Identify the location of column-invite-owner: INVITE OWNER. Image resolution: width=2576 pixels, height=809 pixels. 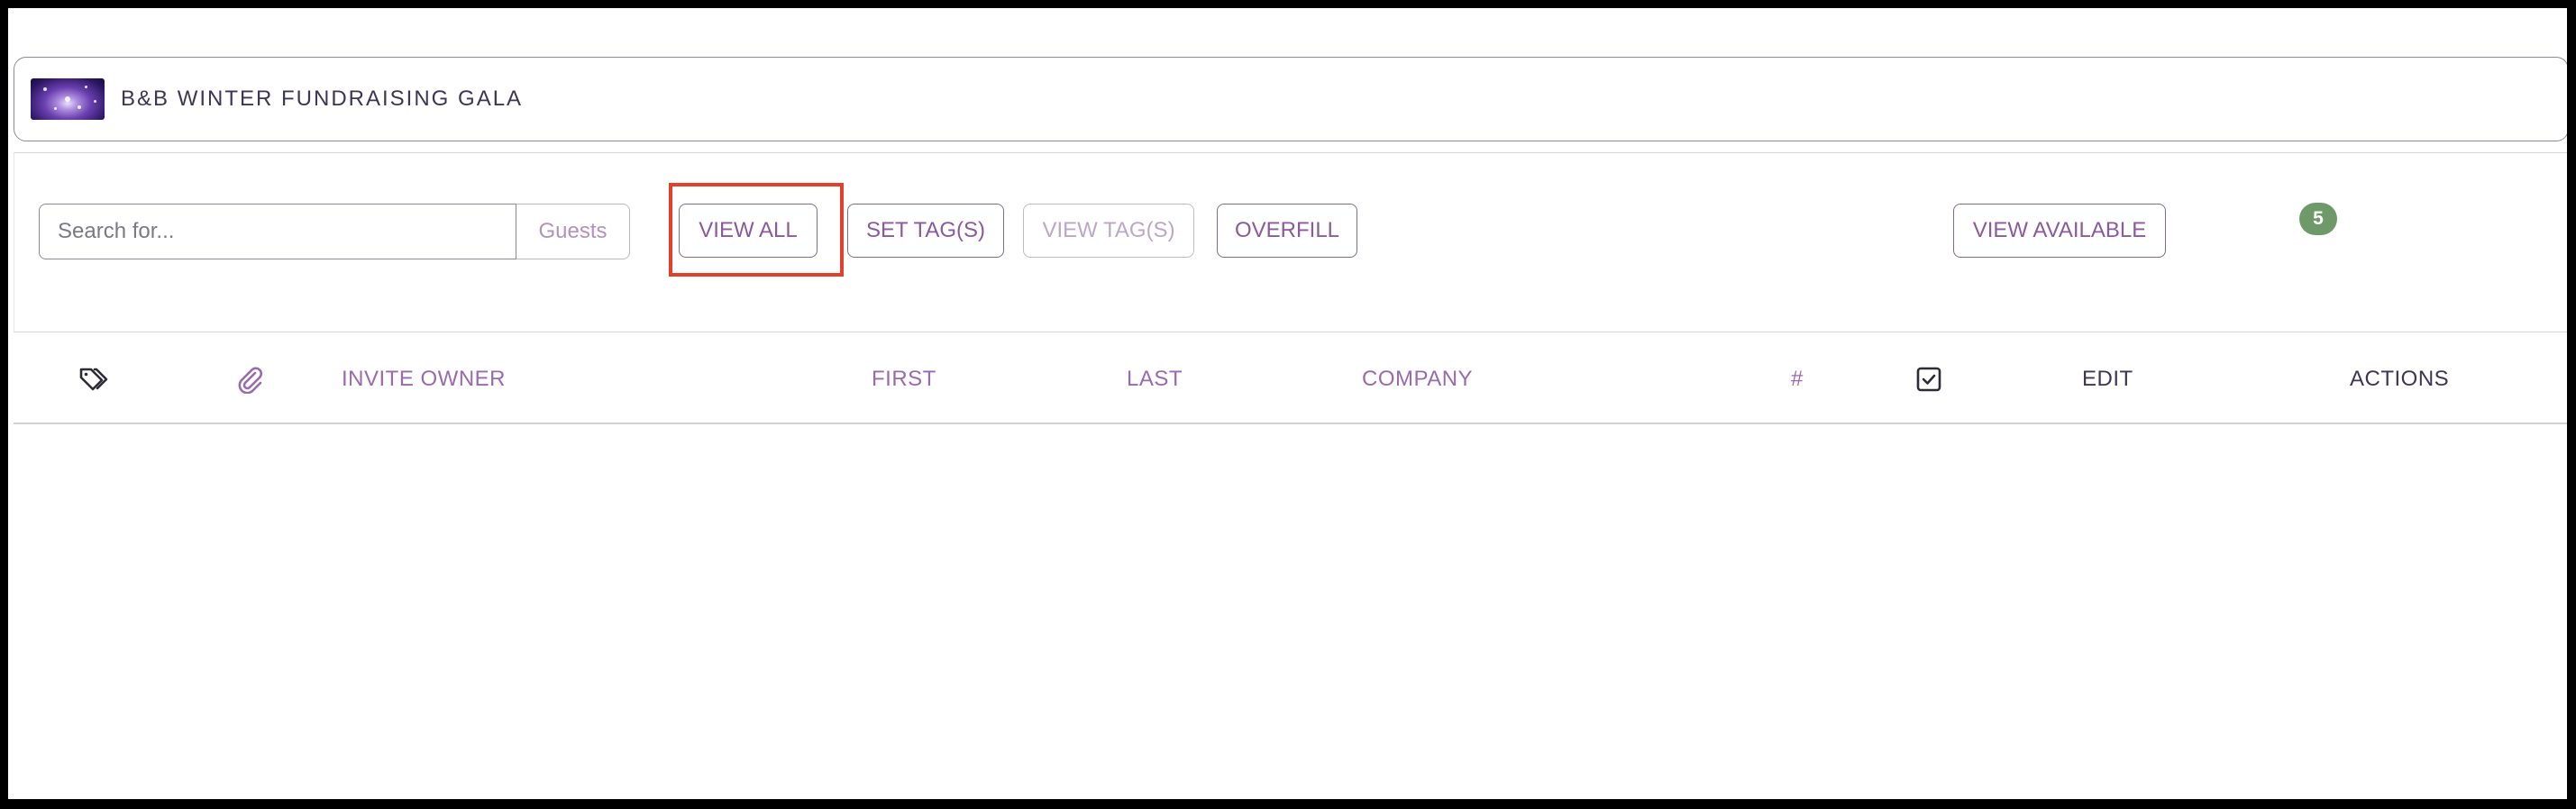
(424, 379).